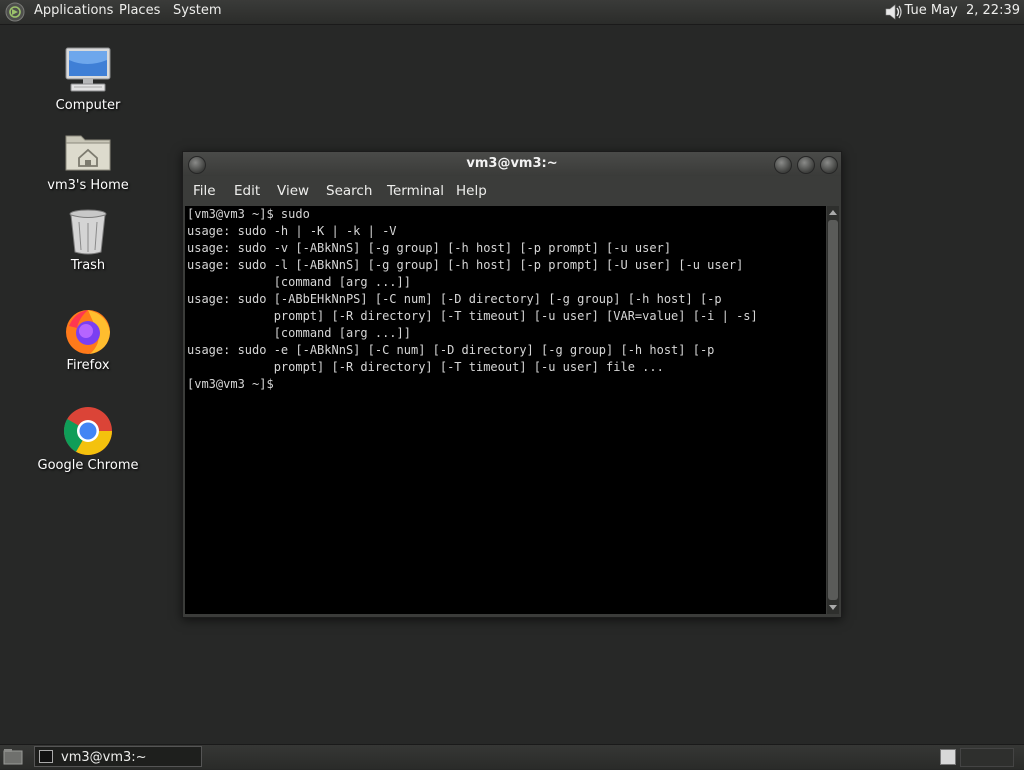 This screenshot has height=770, width=1024. Describe the element at coordinates (894, 12) in the screenshot. I see `speaker-icon` at that location.